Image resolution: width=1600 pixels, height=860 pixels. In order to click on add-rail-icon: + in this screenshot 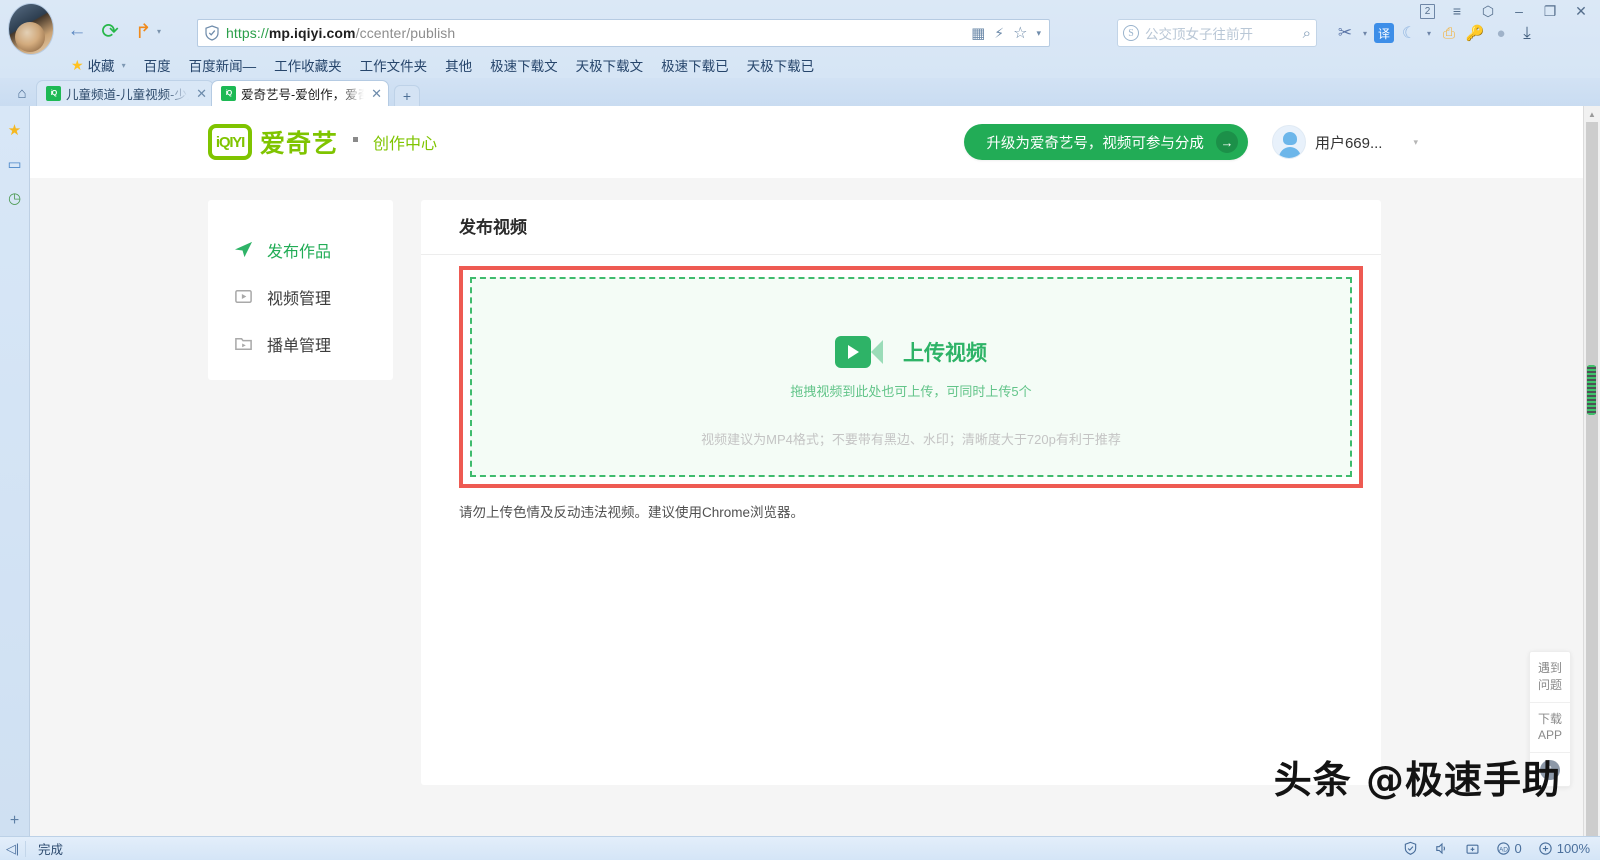, I will do `click(14, 821)`.